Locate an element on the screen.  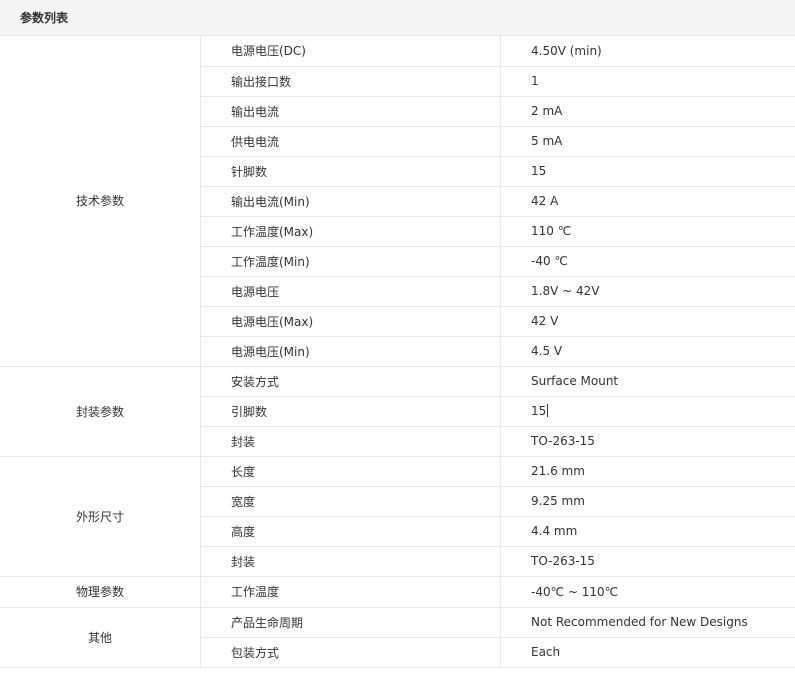
parameter-value: 42 V is located at coordinates (647, 321).